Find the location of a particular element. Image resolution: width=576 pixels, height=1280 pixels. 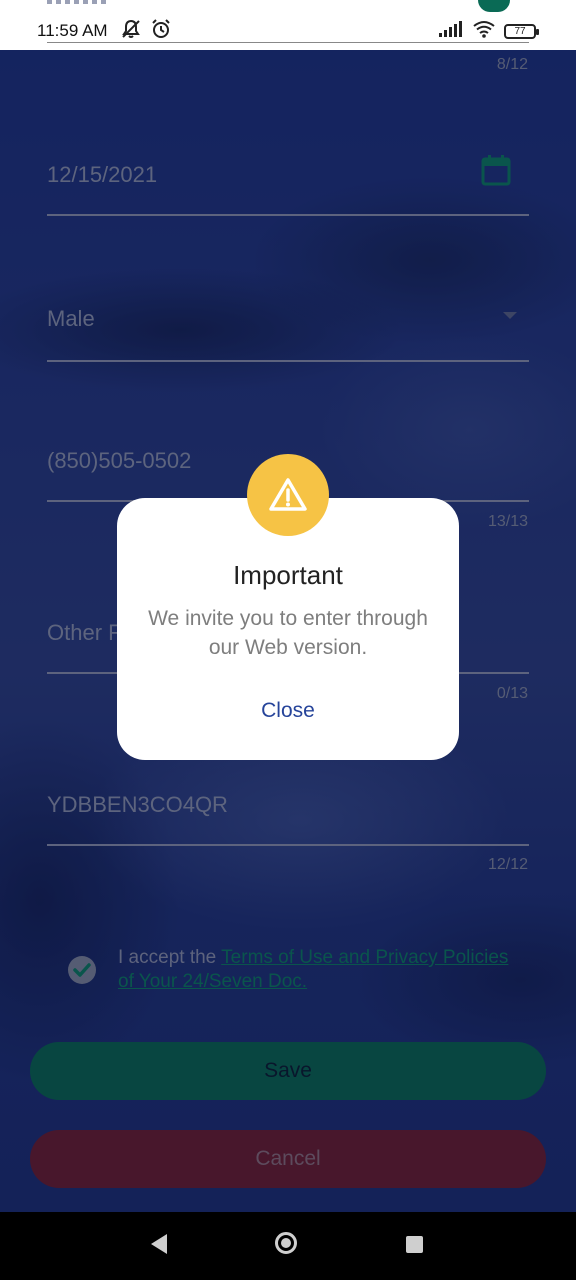

password-dots-peek is located at coordinates (78, 2).